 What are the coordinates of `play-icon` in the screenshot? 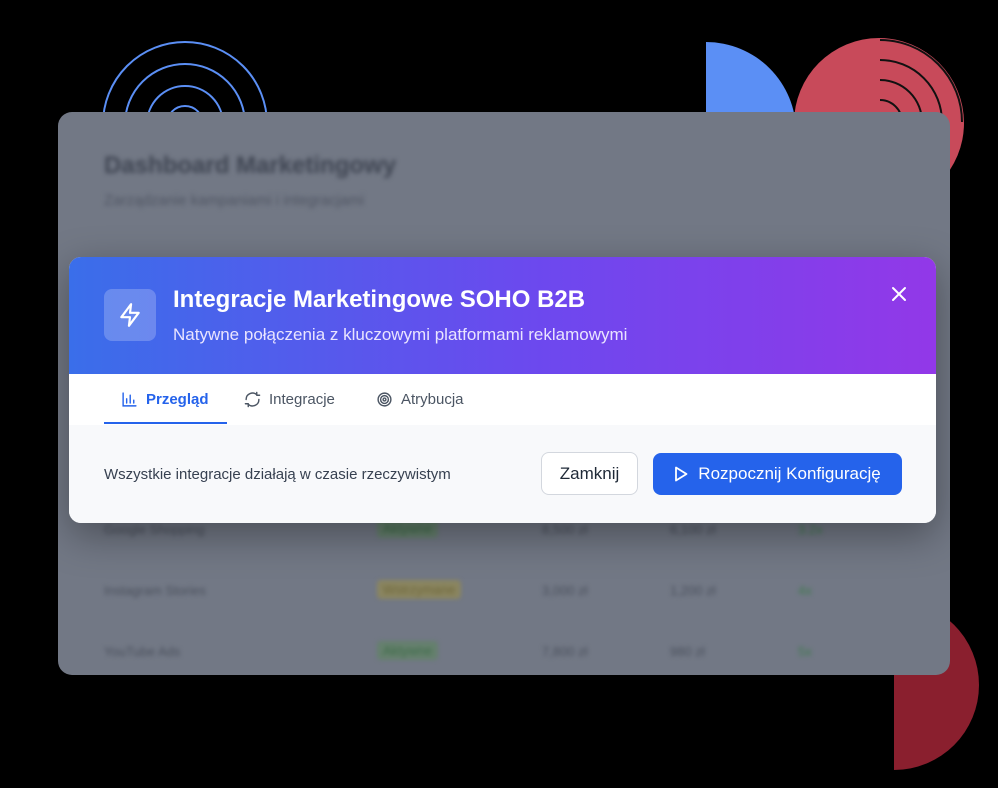 It's located at (681, 474).